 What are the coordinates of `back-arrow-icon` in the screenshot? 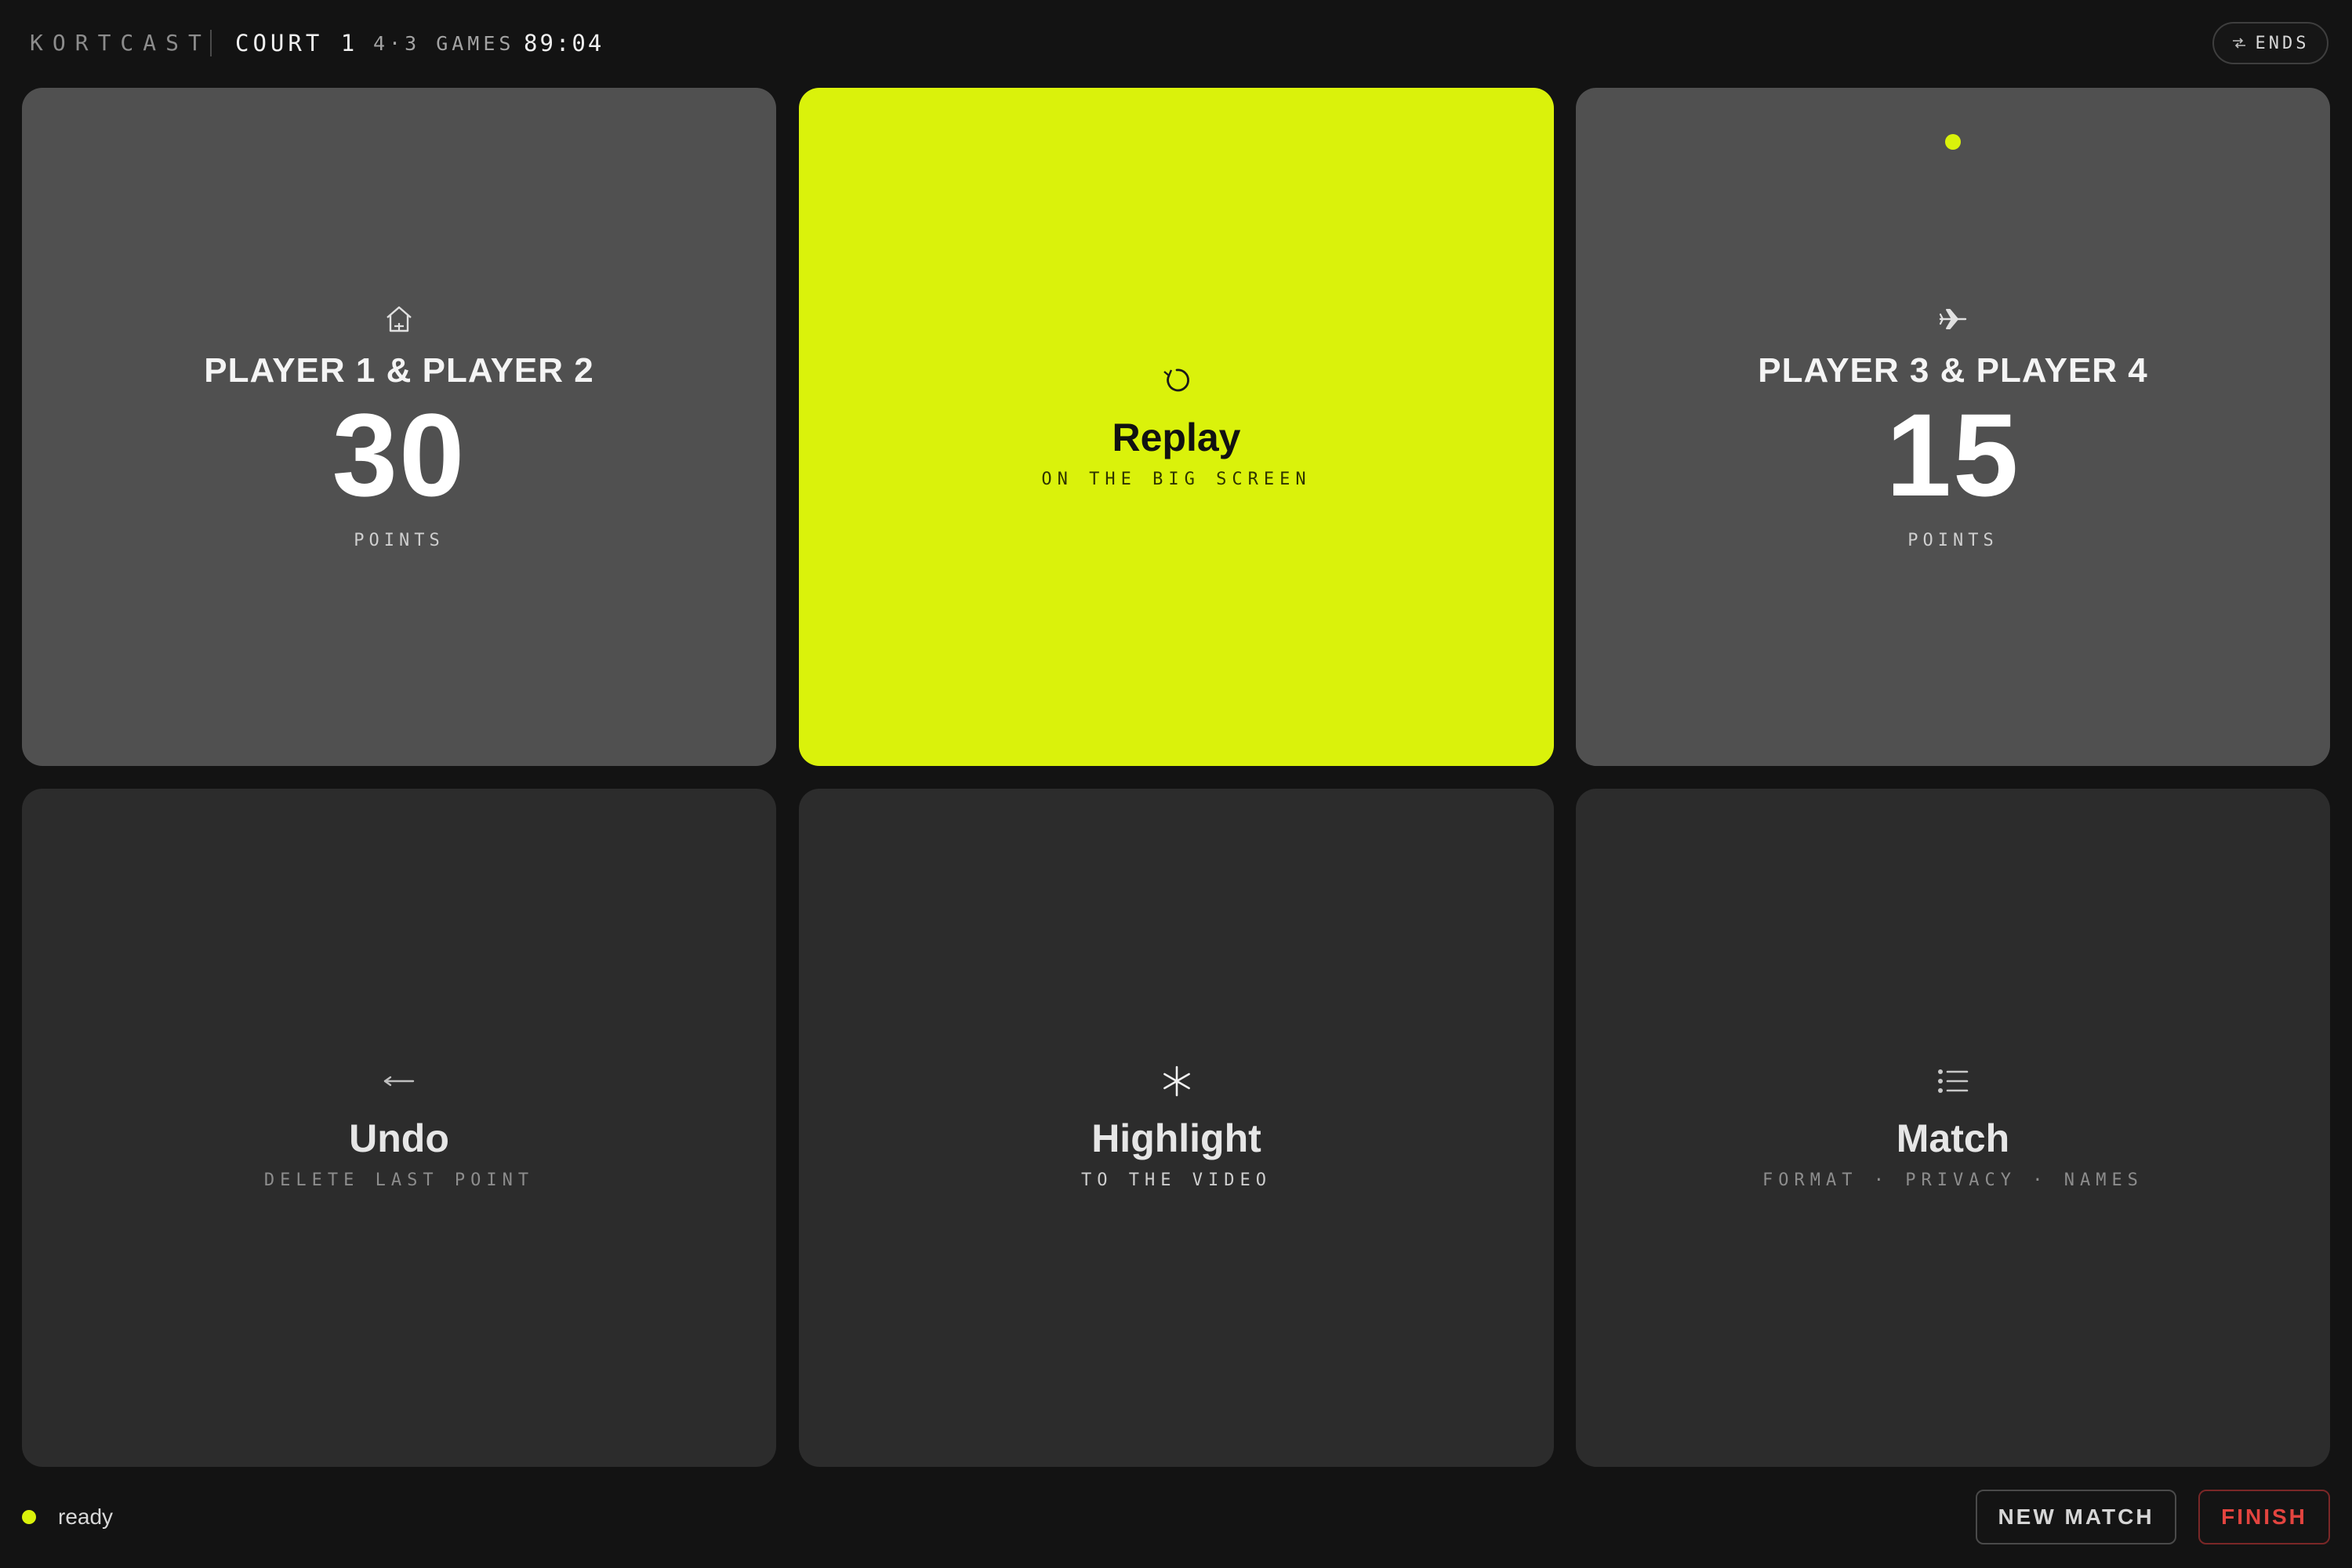 It's located at (399, 1081).